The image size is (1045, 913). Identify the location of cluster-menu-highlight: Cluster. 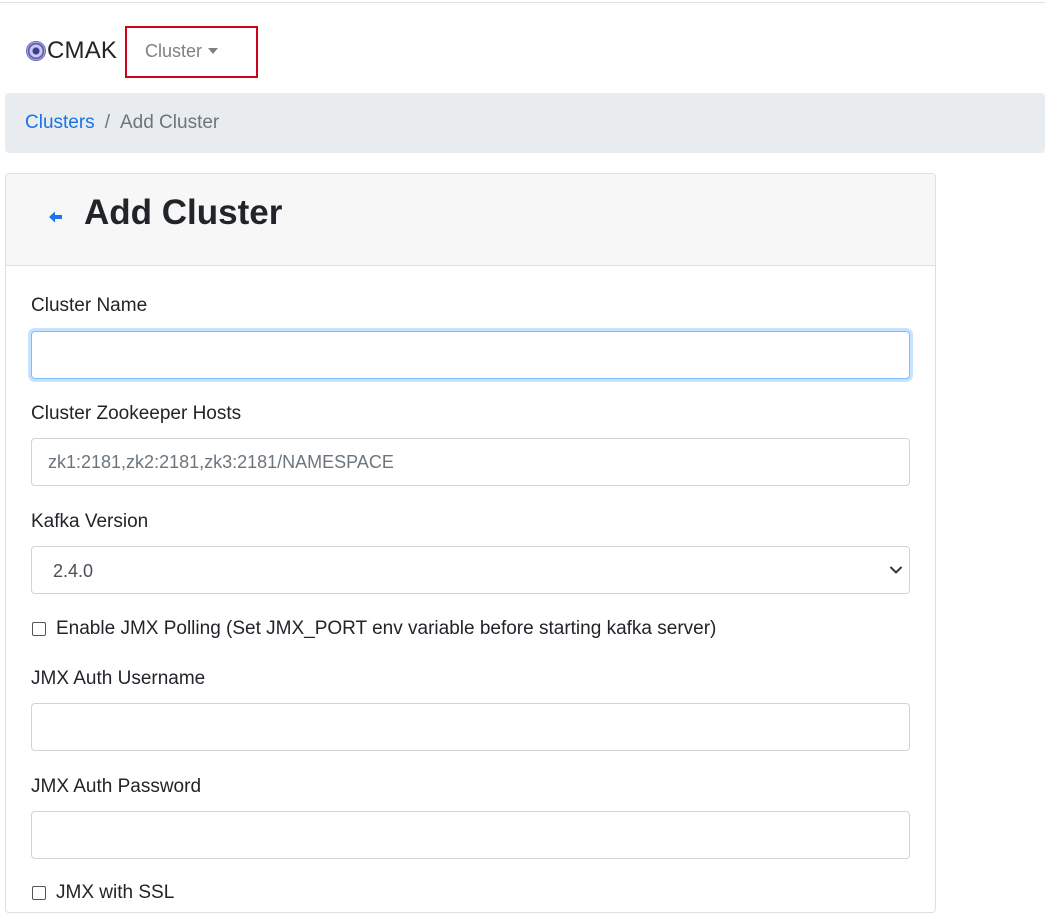
(191, 52).